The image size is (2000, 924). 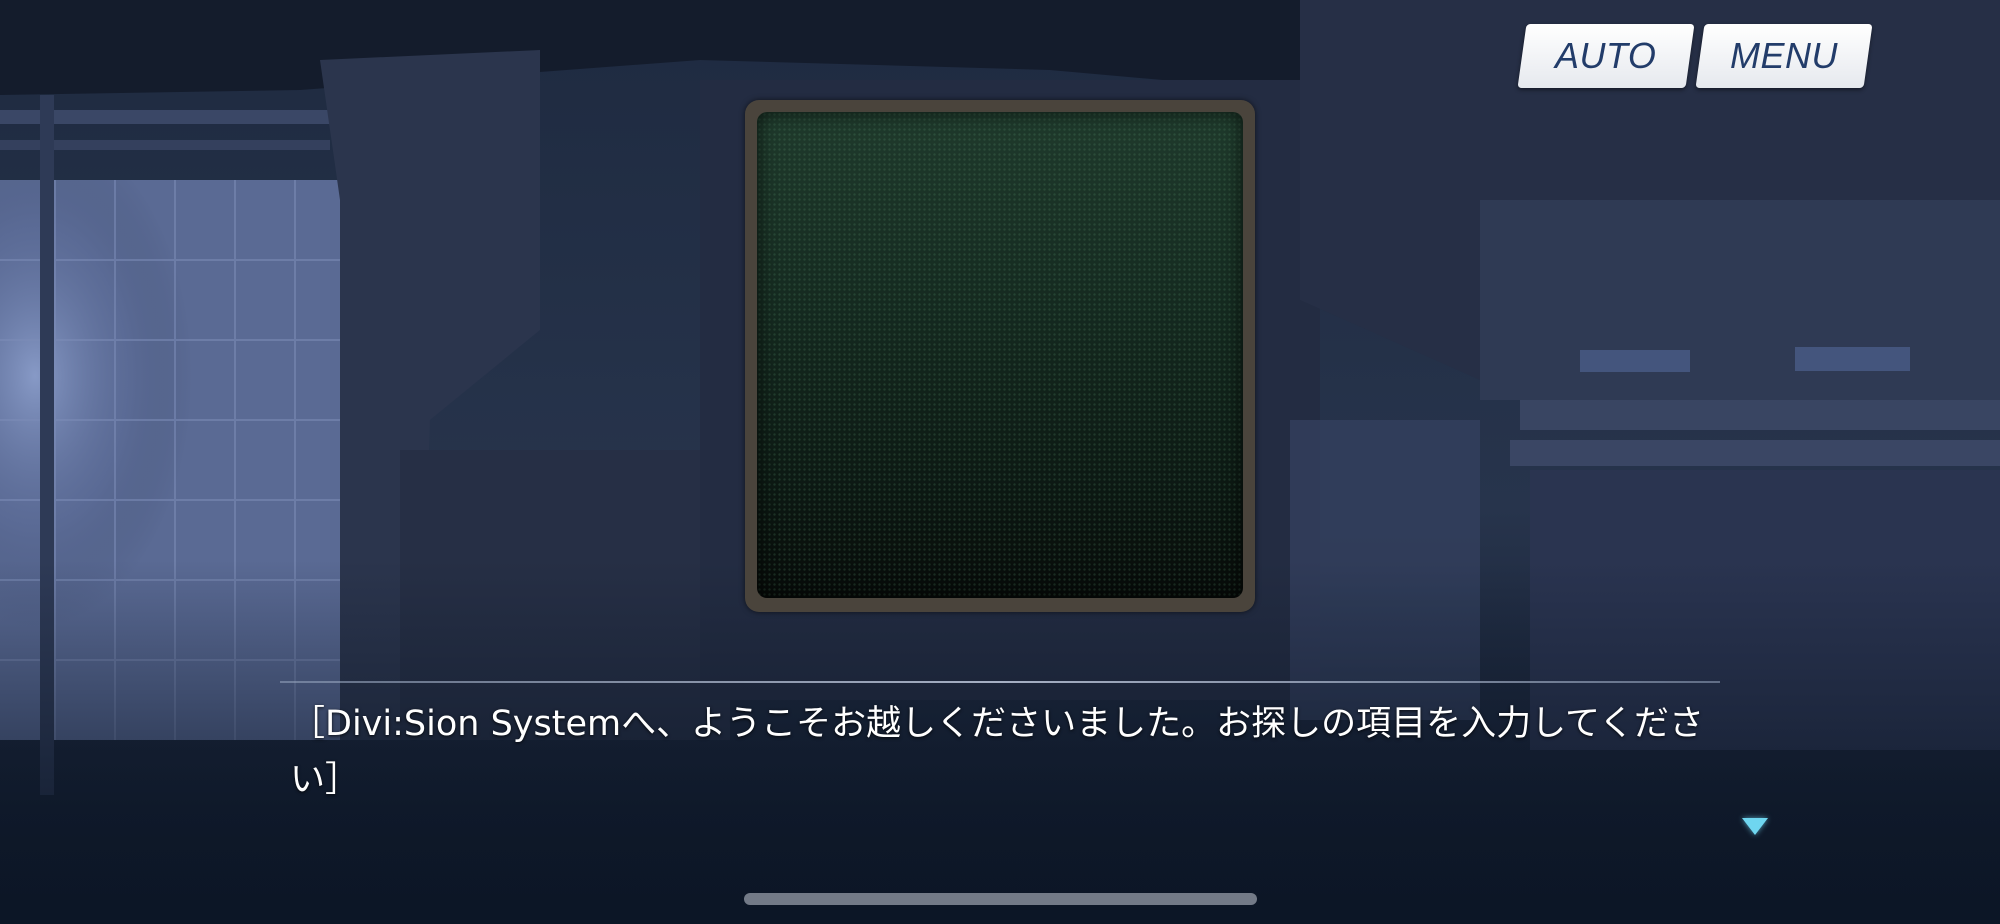 What do you see at coordinates (1000, 899) in the screenshot?
I see `home-indicator` at bounding box center [1000, 899].